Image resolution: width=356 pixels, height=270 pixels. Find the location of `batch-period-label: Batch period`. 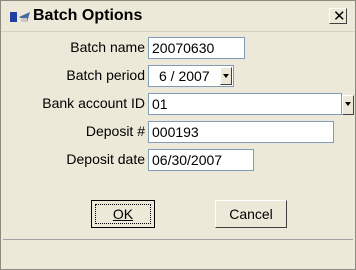

batch-period-label: Batch period is located at coordinates (105, 75).